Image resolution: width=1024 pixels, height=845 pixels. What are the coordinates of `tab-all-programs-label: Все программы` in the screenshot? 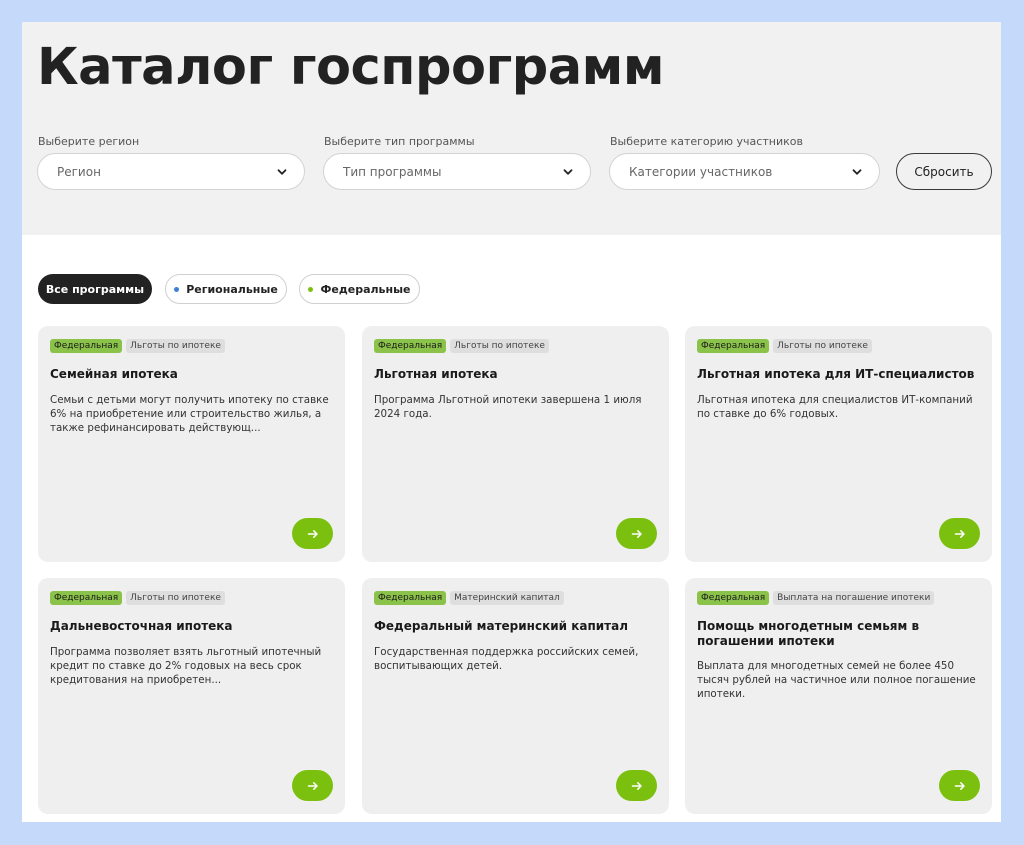 It's located at (95, 289).